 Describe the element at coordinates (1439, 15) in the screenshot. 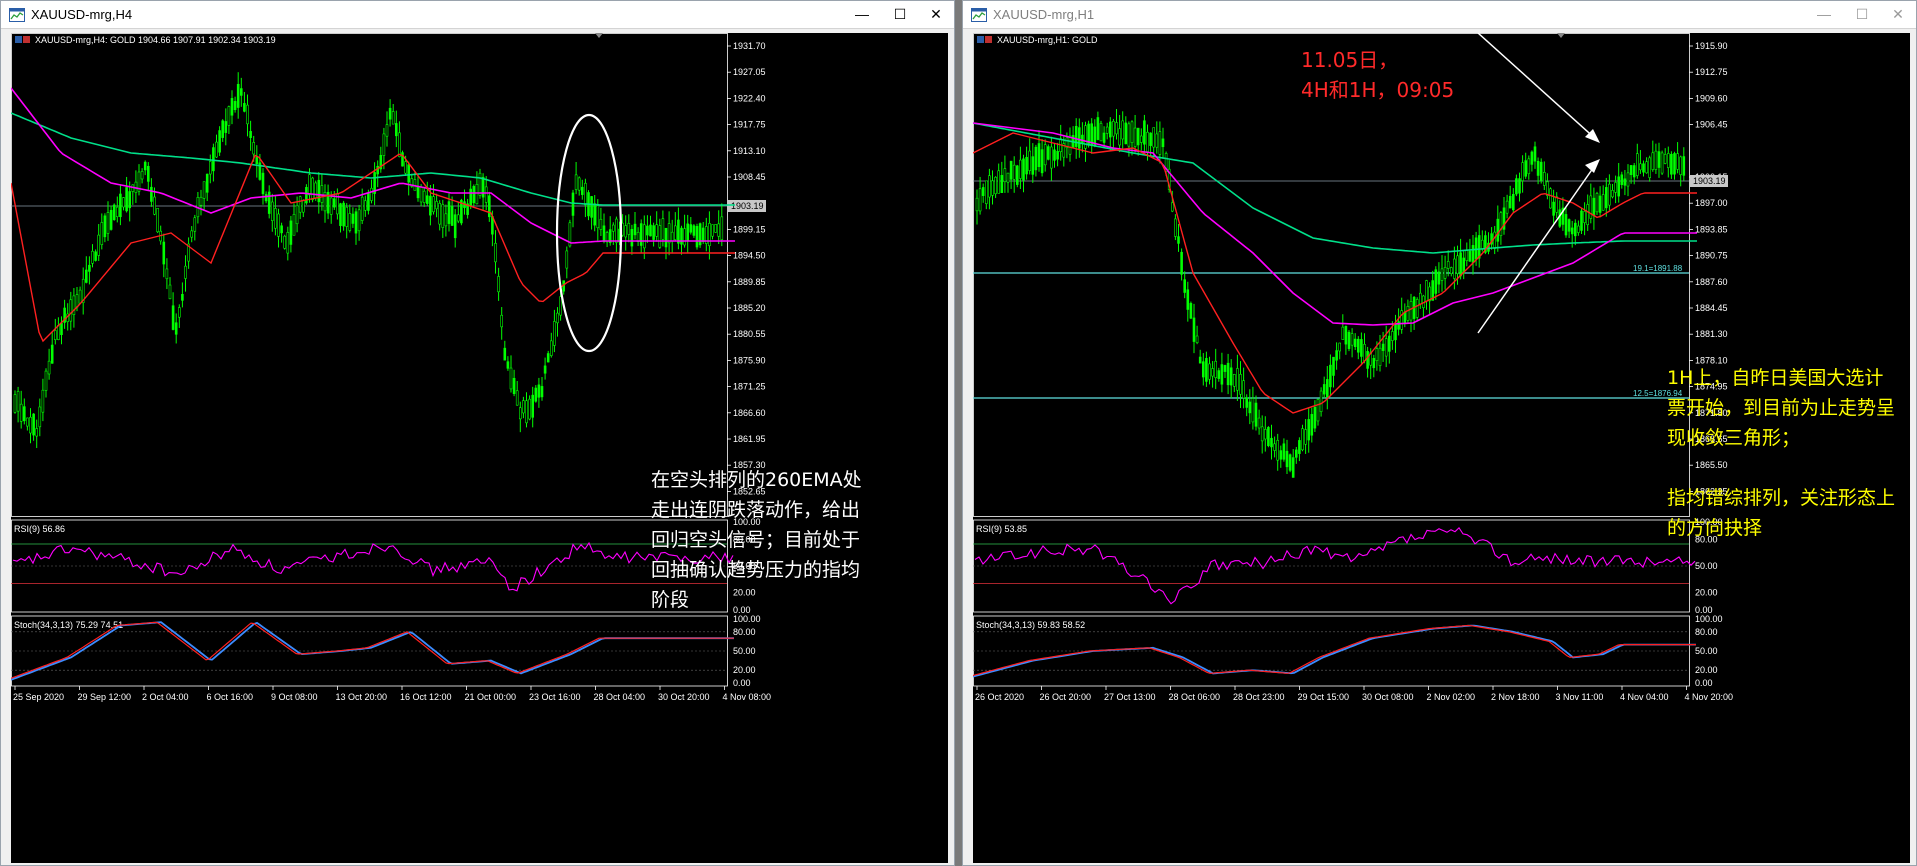

I see `h1-window-titlebar: XAUUSD-mrg,H1 — ☐ ✕` at that location.